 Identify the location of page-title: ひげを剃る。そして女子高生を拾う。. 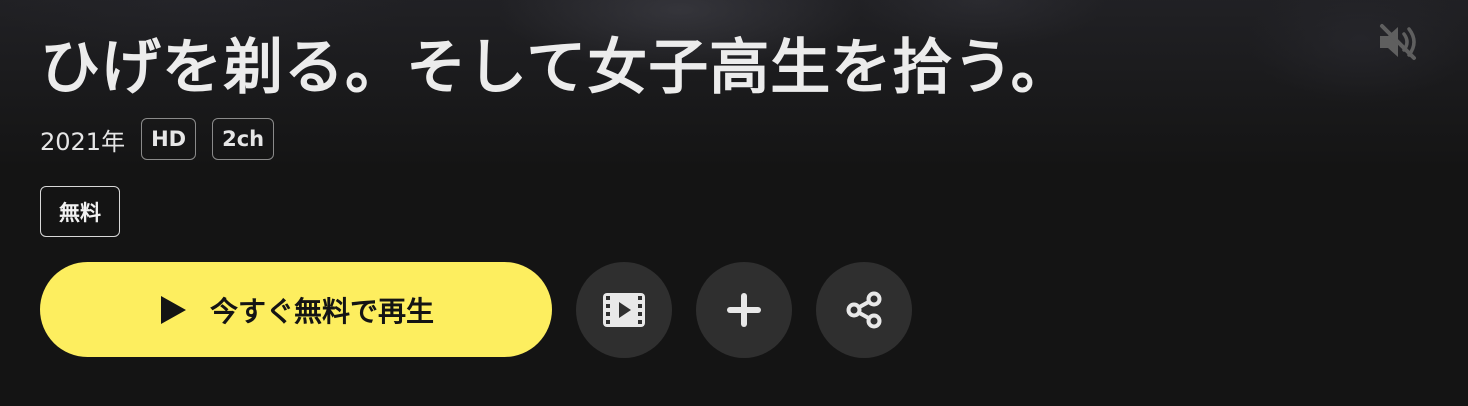
(556, 68).